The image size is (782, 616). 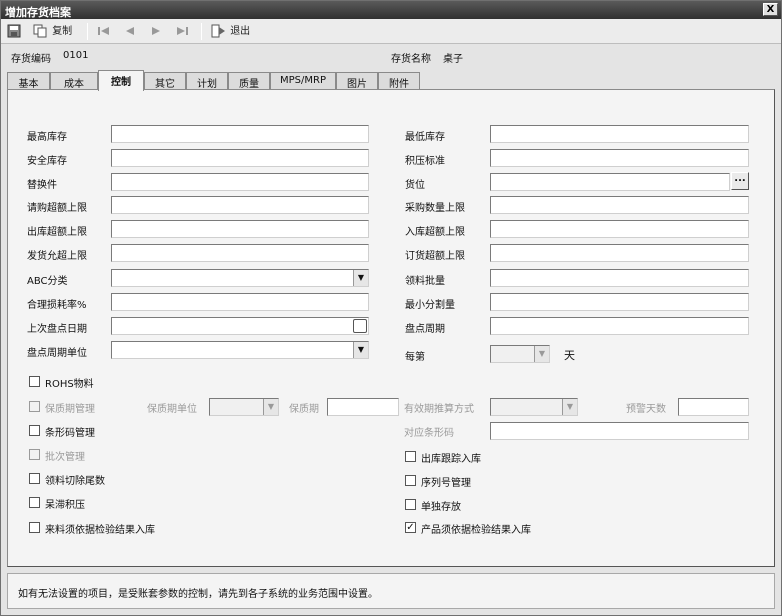 What do you see at coordinates (410, 480) in the screenshot?
I see `serial-checkbox` at bounding box center [410, 480].